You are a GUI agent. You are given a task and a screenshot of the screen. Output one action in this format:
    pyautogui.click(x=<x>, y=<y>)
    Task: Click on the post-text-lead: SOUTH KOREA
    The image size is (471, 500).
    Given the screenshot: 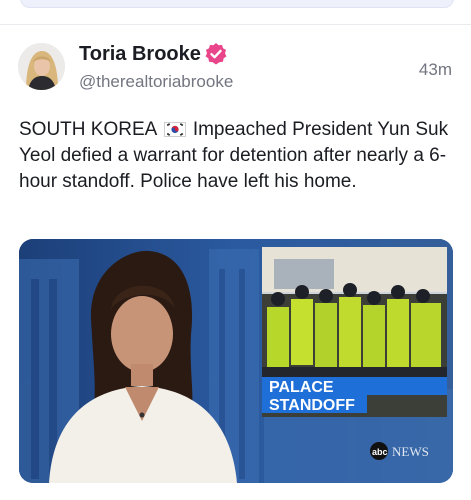 What is the action you would take?
    pyautogui.click(x=88, y=129)
    